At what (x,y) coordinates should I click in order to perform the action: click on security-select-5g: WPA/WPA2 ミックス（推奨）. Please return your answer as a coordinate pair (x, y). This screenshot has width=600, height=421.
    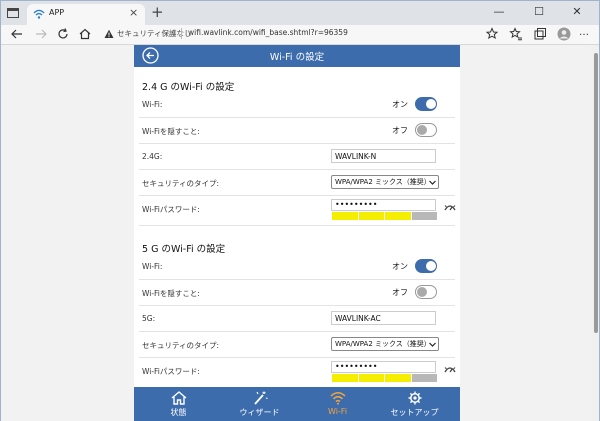
    Looking at the image, I should click on (385, 344).